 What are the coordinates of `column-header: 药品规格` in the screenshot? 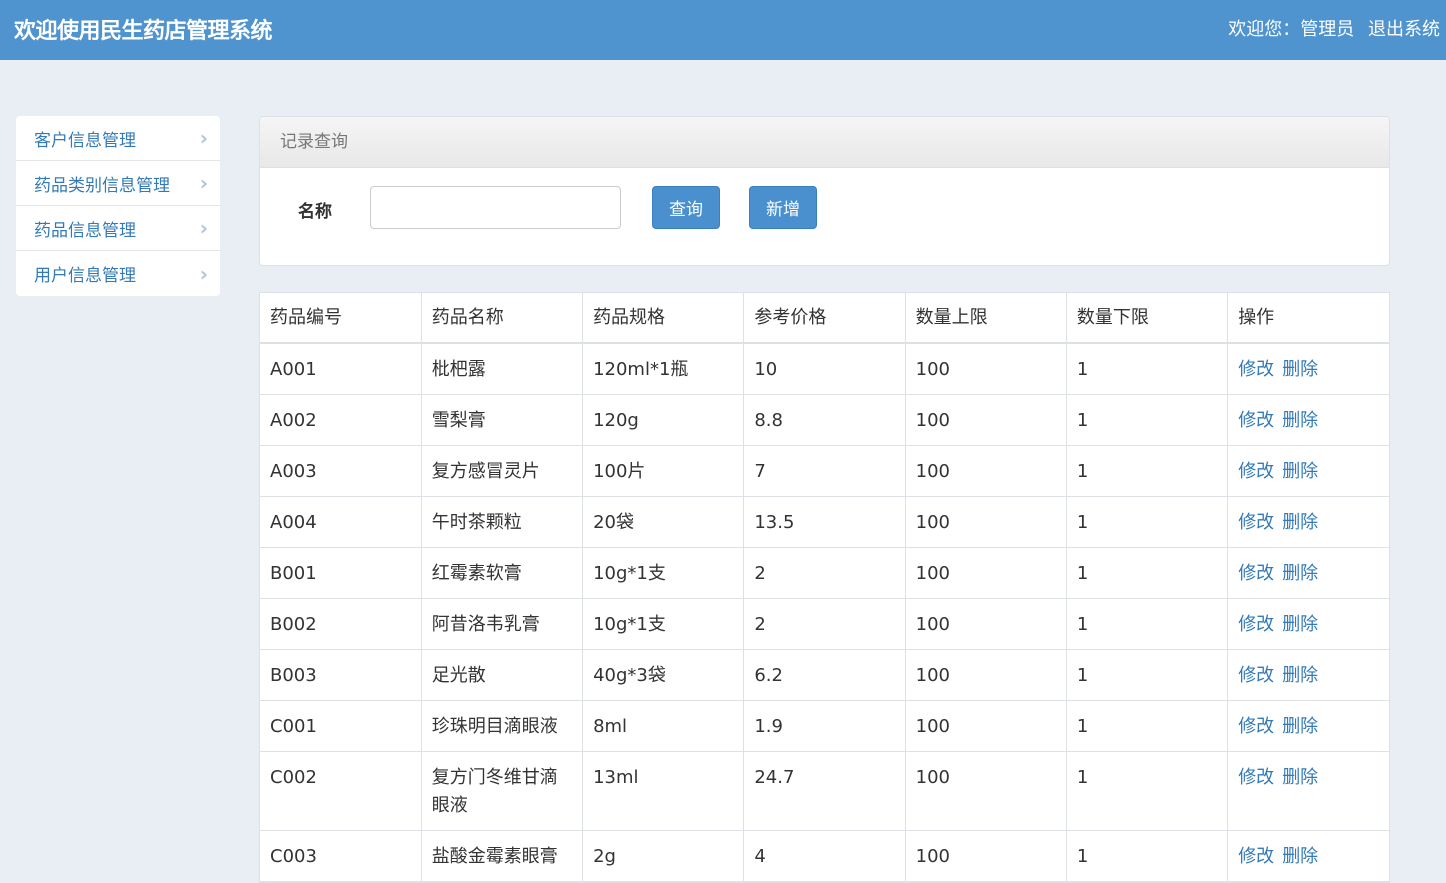 It's located at (663, 318).